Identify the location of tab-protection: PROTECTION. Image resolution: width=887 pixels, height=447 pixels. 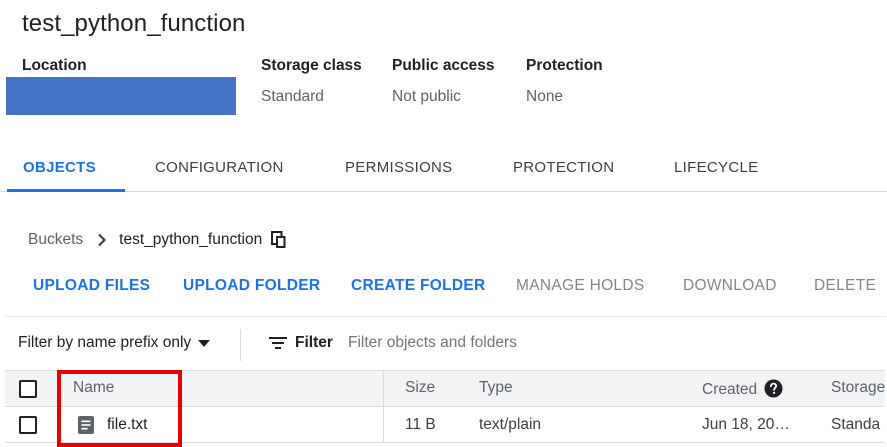
(563, 168).